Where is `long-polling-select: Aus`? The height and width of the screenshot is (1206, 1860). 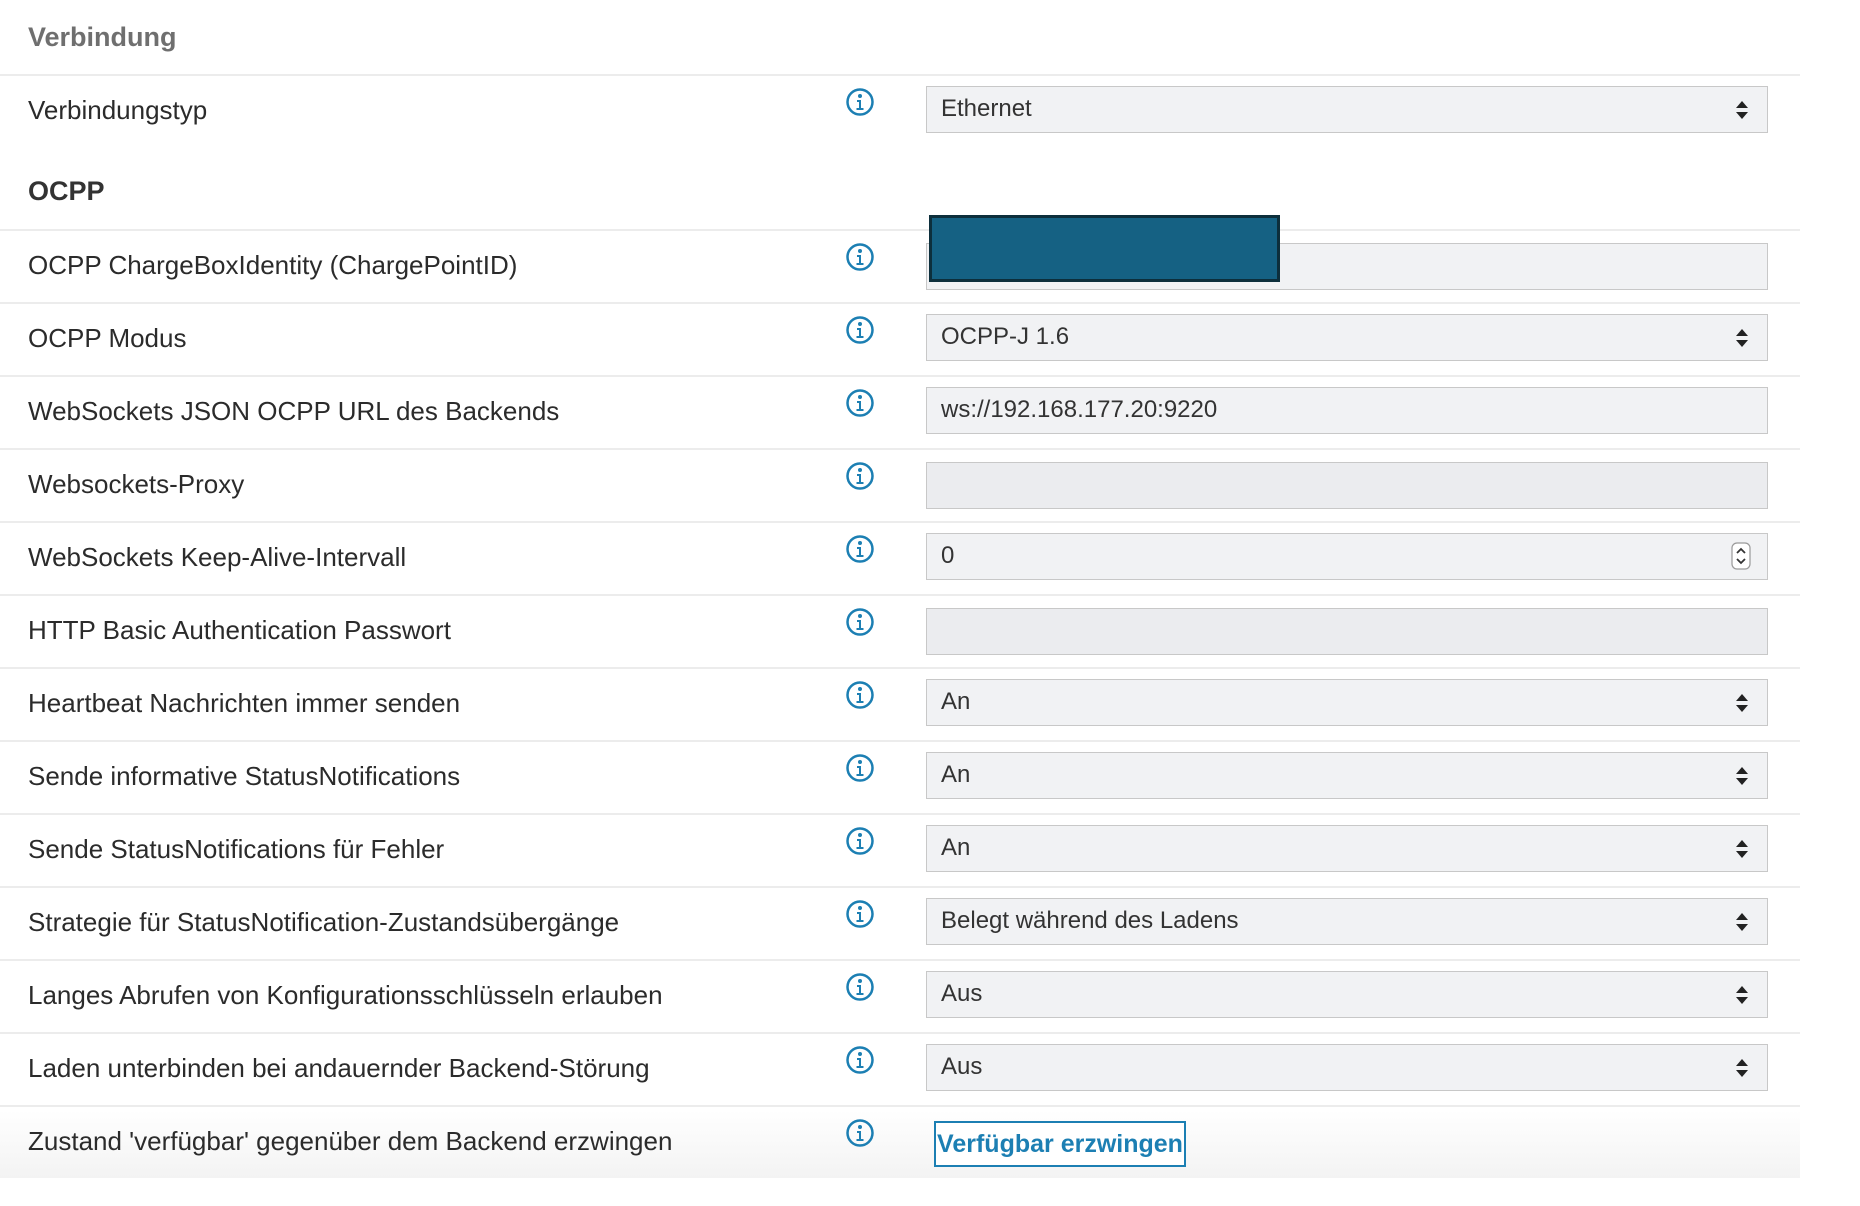
long-polling-select: Aus is located at coordinates (1347, 994).